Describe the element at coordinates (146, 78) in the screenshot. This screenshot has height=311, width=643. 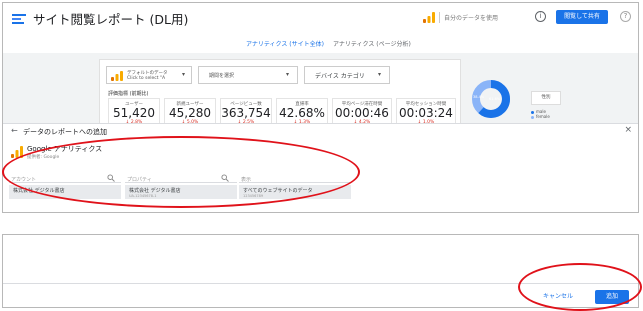
I see `data-source-hint: Click to select "A` at that location.